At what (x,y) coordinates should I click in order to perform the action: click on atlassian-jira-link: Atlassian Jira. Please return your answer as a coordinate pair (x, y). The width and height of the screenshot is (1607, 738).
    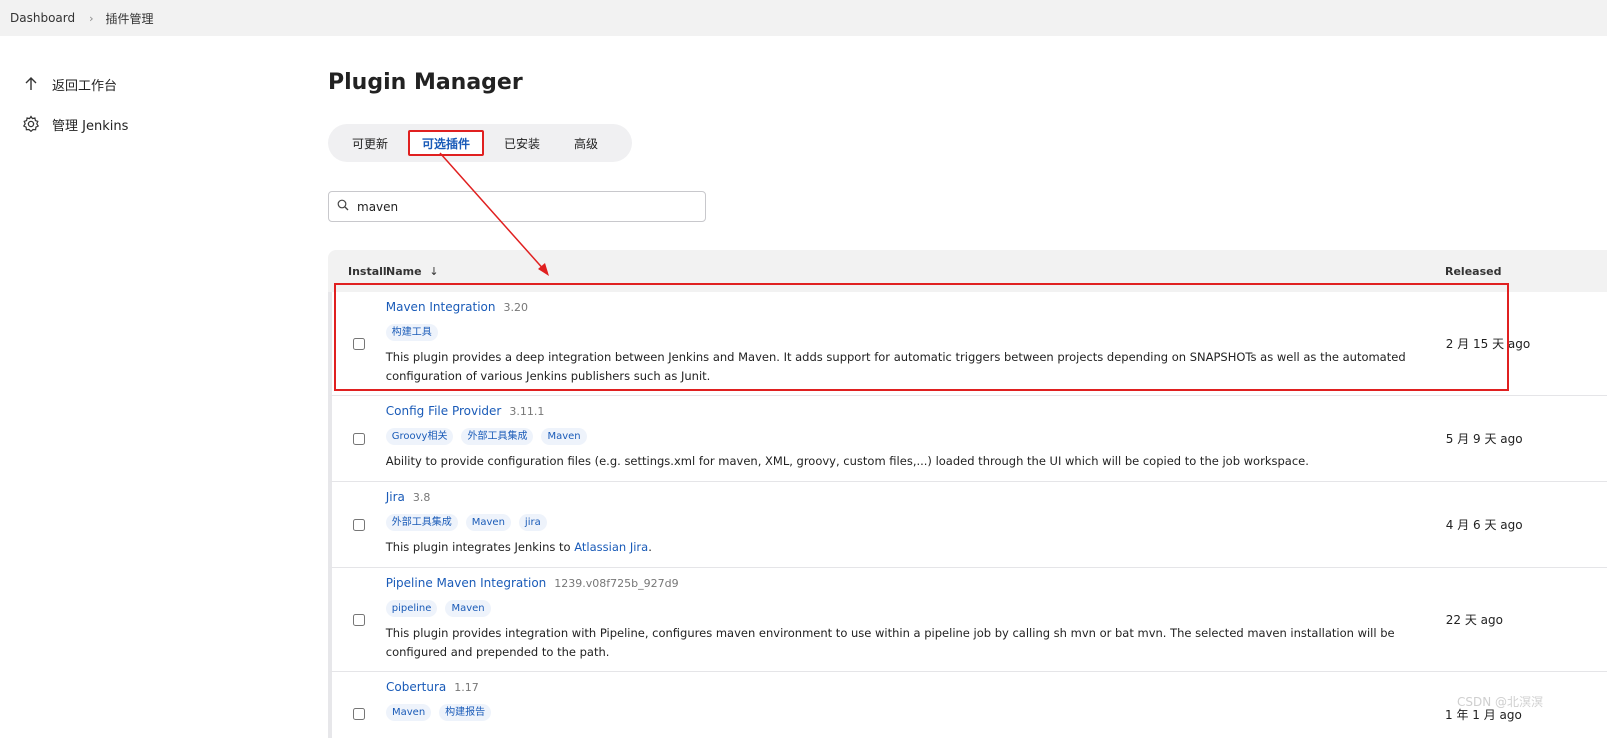
    Looking at the image, I should click on (611, 547).